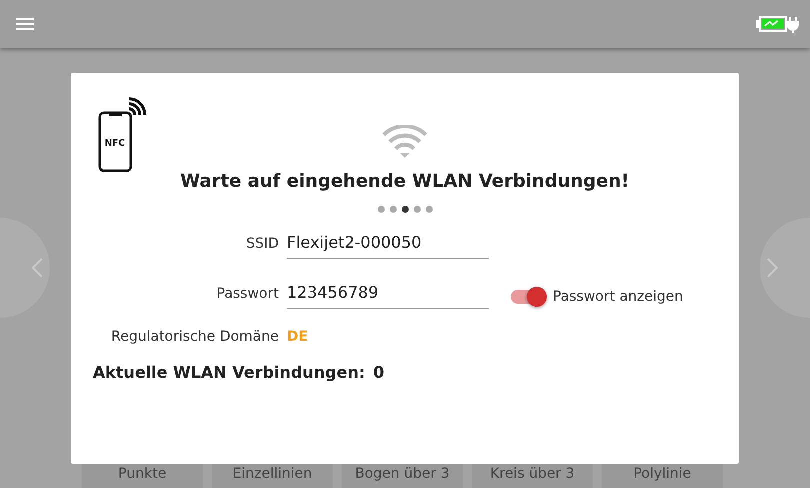 The image size is (810, 488). I want to click on connections-label: Aktuelle WLAN Verbindungen:, so click(229, 372).